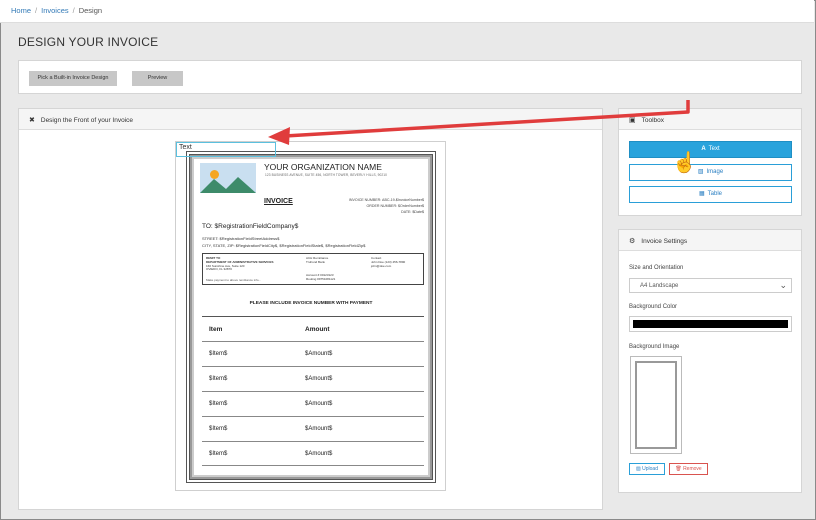 Image resolution: width=816 pixels, height=520 pixels. Describe the element at coordinates (715, 172) in the screenshot. I see `add-image-label: Image` at that location.